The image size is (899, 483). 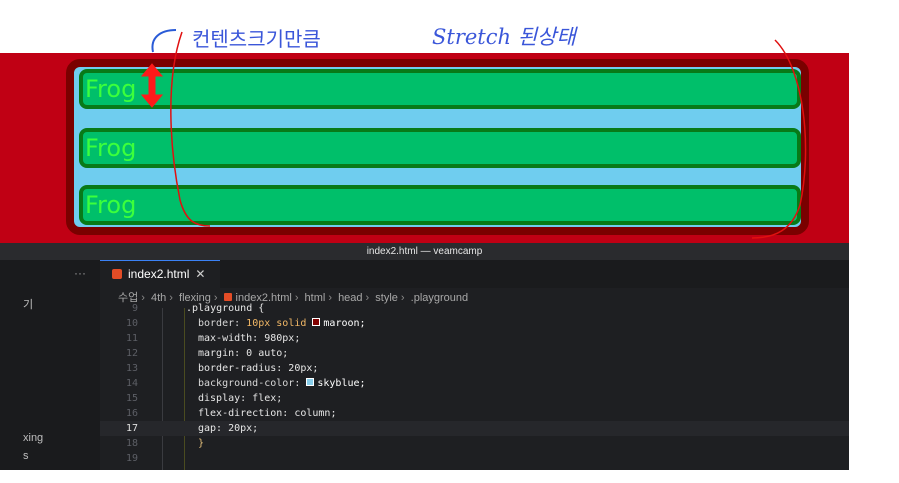 What do you see at coordinates (474, 368) in the screenshot?
I see `code-line: 13 border-radius: 20px;` at bounding box center [474, 368].